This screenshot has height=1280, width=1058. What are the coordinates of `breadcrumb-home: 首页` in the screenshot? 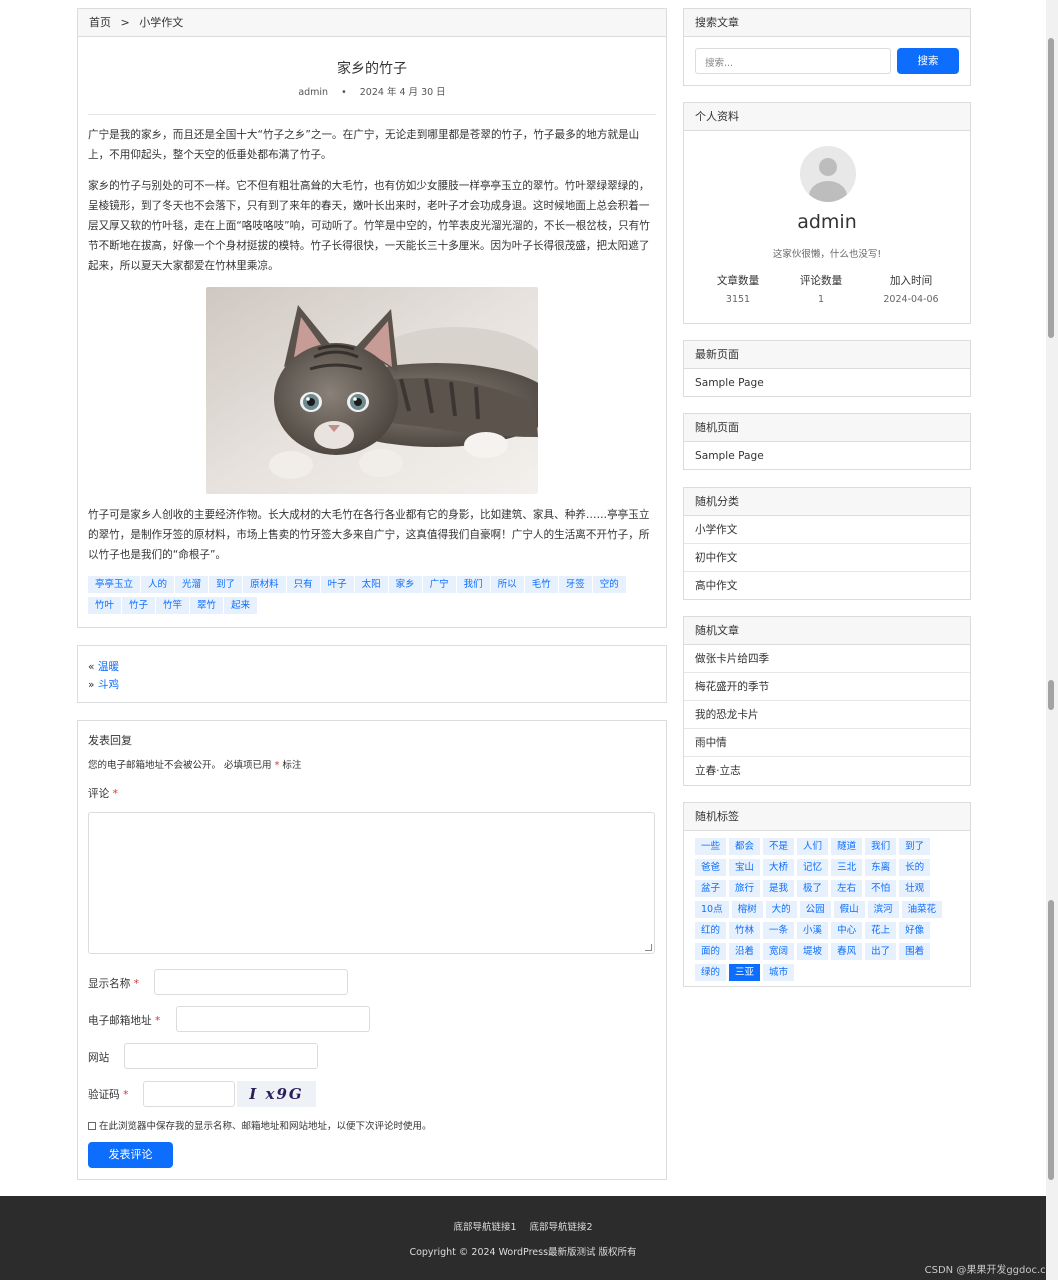 It's located at (100, 22).